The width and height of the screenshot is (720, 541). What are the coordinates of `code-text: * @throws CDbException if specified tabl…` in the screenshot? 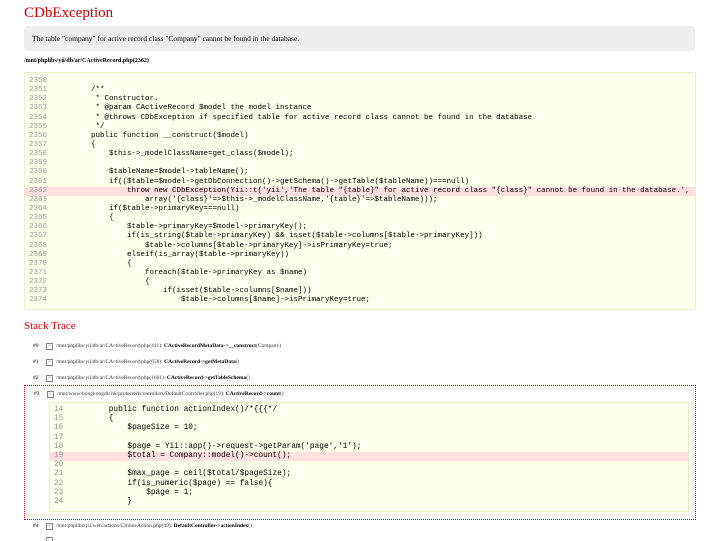 It's located at (303, 117).